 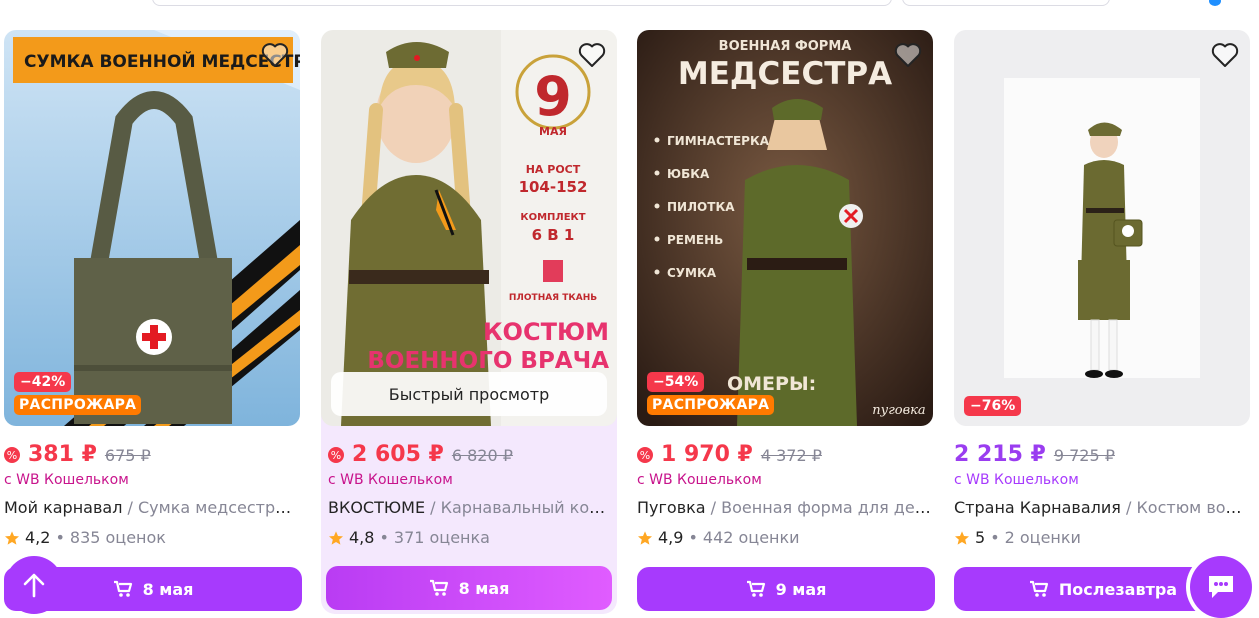 I want to click on list-item: ЮБКА, so click(x=688, y=174).